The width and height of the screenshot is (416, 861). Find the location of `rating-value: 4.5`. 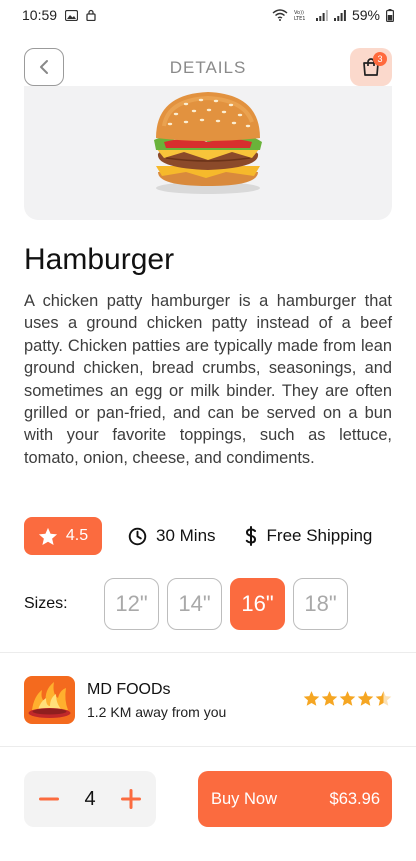

rating-value: 4.5 is located at coordinates (77, 535).